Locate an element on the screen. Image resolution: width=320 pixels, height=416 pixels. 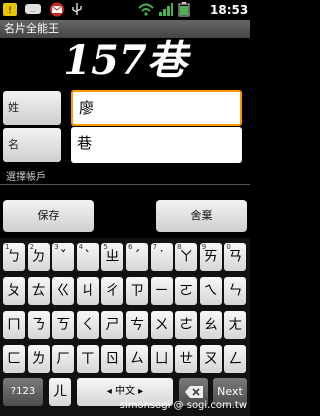
select-account: 選擇帳戶 is located at coordinates (26, 175).